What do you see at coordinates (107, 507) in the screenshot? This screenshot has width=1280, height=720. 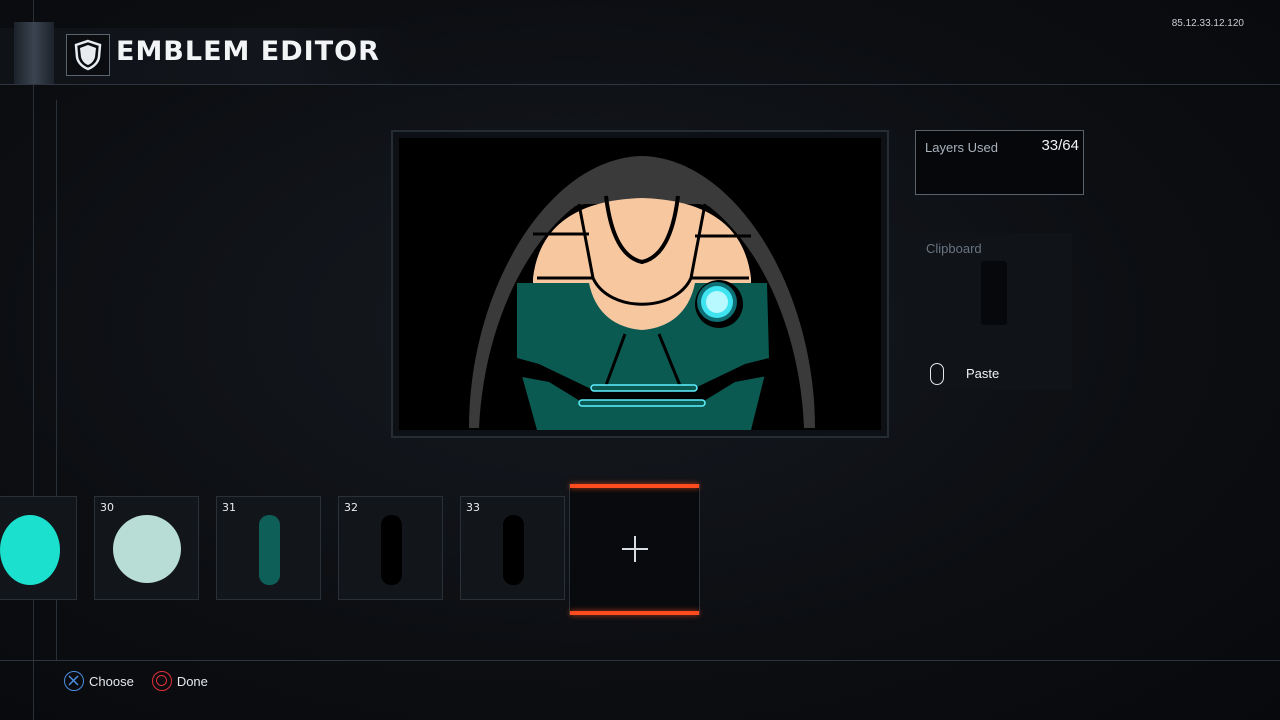 I see `layer-number: 30` at bounding box center [107, 507].